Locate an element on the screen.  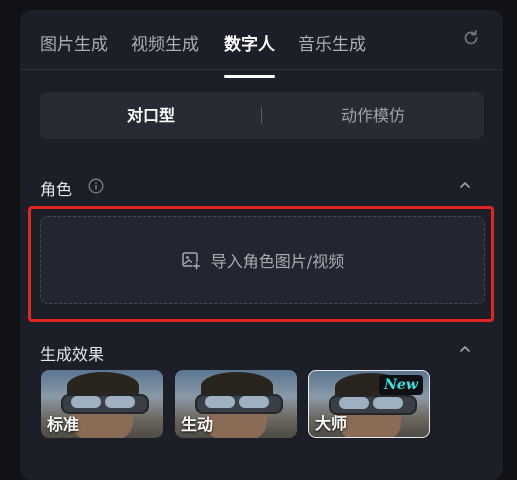
upload-role-label: 导入角色图片/视频 is located at coordinates (277, 261).